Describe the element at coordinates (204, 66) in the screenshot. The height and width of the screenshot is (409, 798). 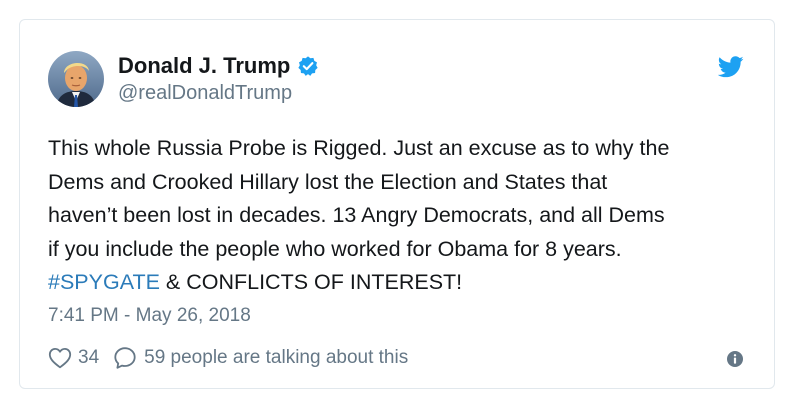
I see `display-name: Donald J. Trump` at that location.